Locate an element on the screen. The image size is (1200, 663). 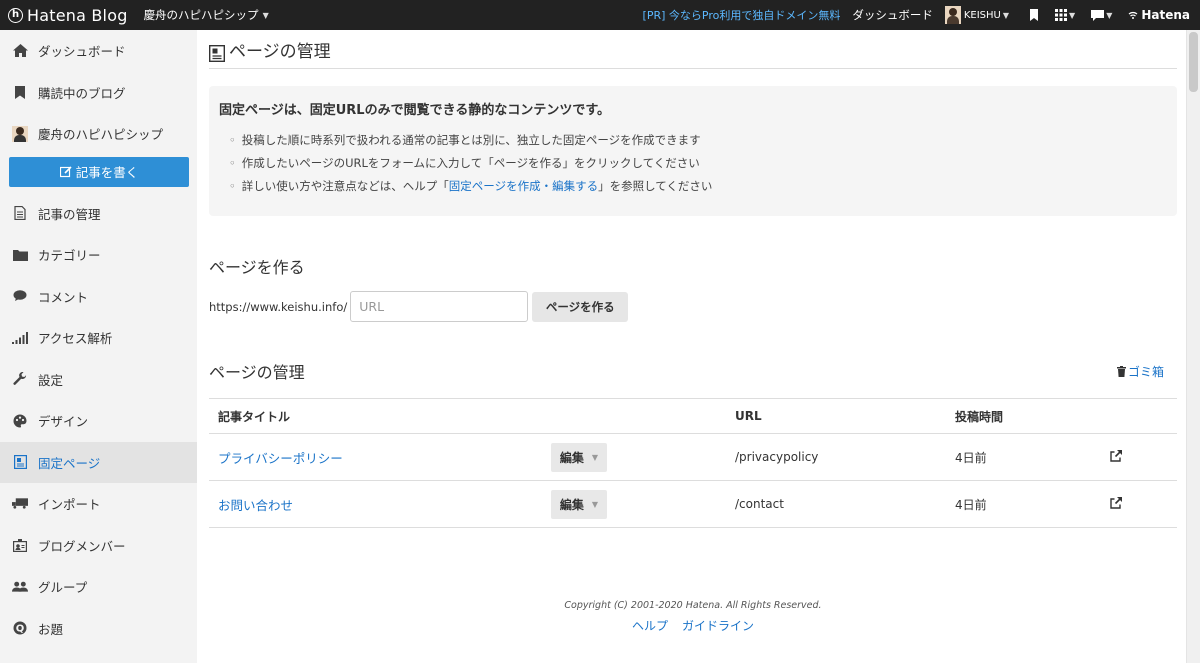
scroll-thumb is located at coordinates (1193, 62).